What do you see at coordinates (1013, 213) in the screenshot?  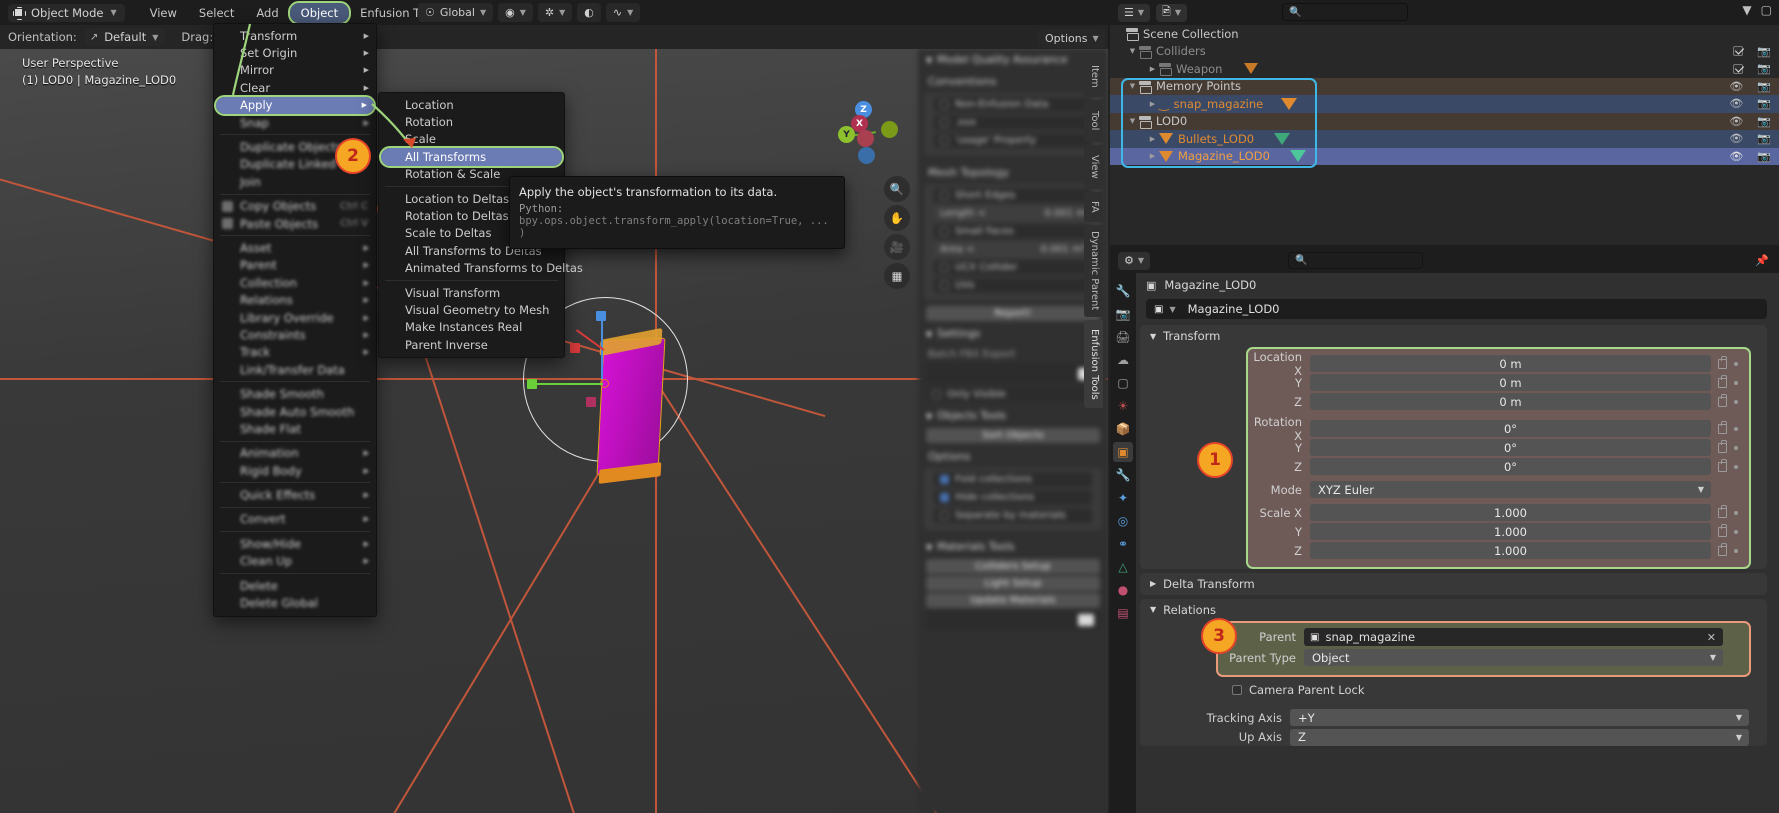 I see `row-length: Length <0.001 m` at bounding box center [1013, 213].